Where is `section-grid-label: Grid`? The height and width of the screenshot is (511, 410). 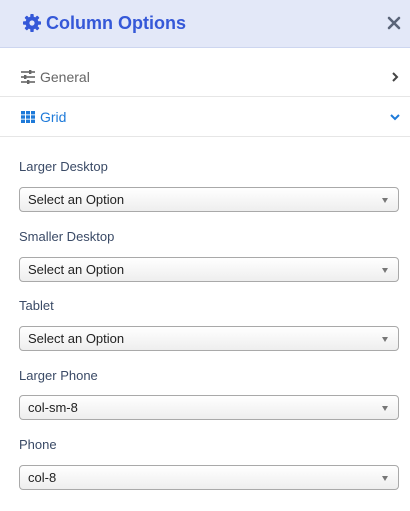 section-grid-label: Grid is located at coordinates (53, 117).